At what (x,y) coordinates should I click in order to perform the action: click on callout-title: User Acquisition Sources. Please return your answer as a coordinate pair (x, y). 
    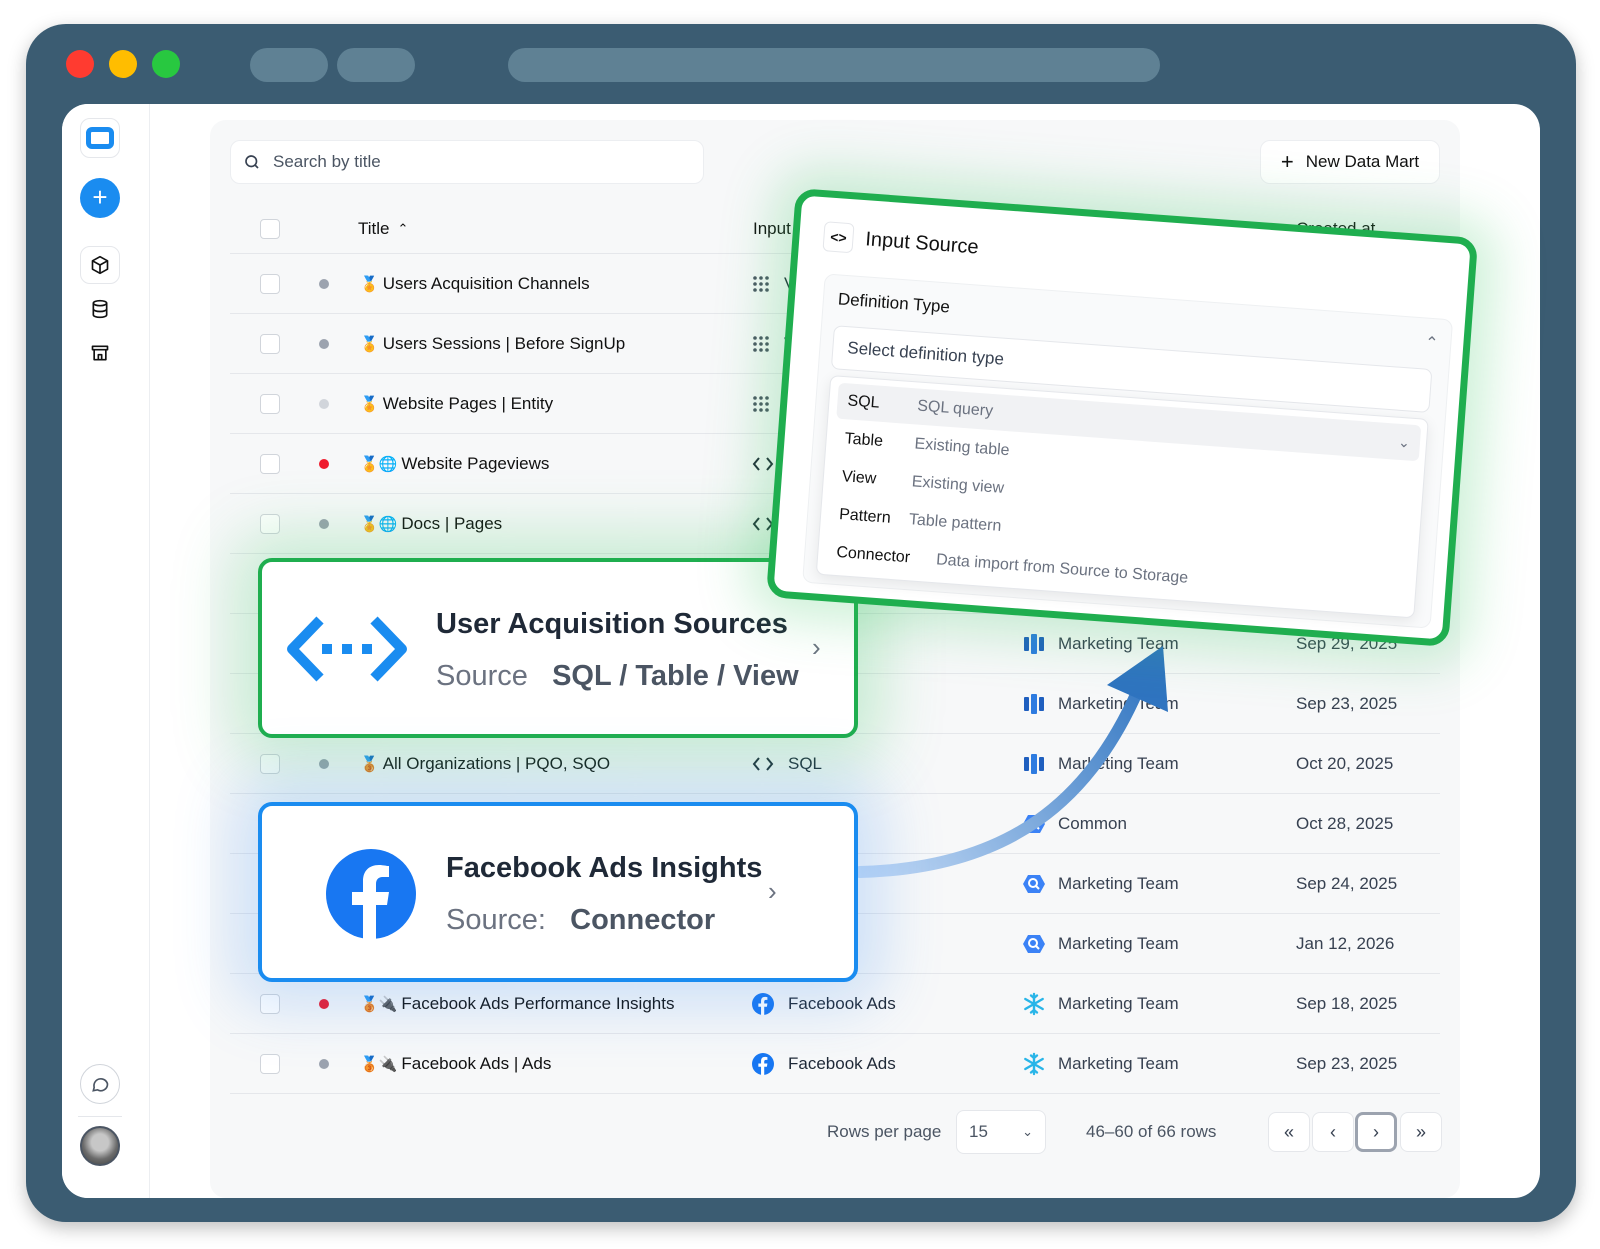
    Looking at the image, I should click on (612, 624).